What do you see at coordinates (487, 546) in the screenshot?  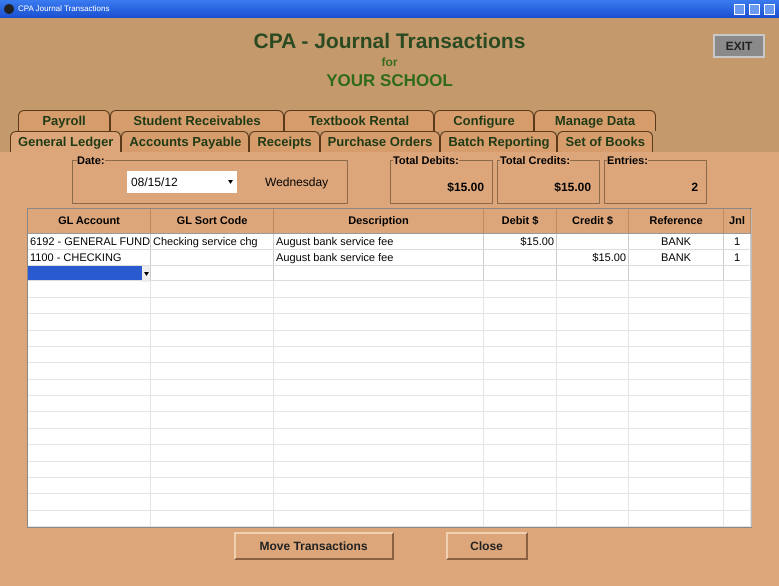 I see `action-button: Close` at bounding box center [487, 546].